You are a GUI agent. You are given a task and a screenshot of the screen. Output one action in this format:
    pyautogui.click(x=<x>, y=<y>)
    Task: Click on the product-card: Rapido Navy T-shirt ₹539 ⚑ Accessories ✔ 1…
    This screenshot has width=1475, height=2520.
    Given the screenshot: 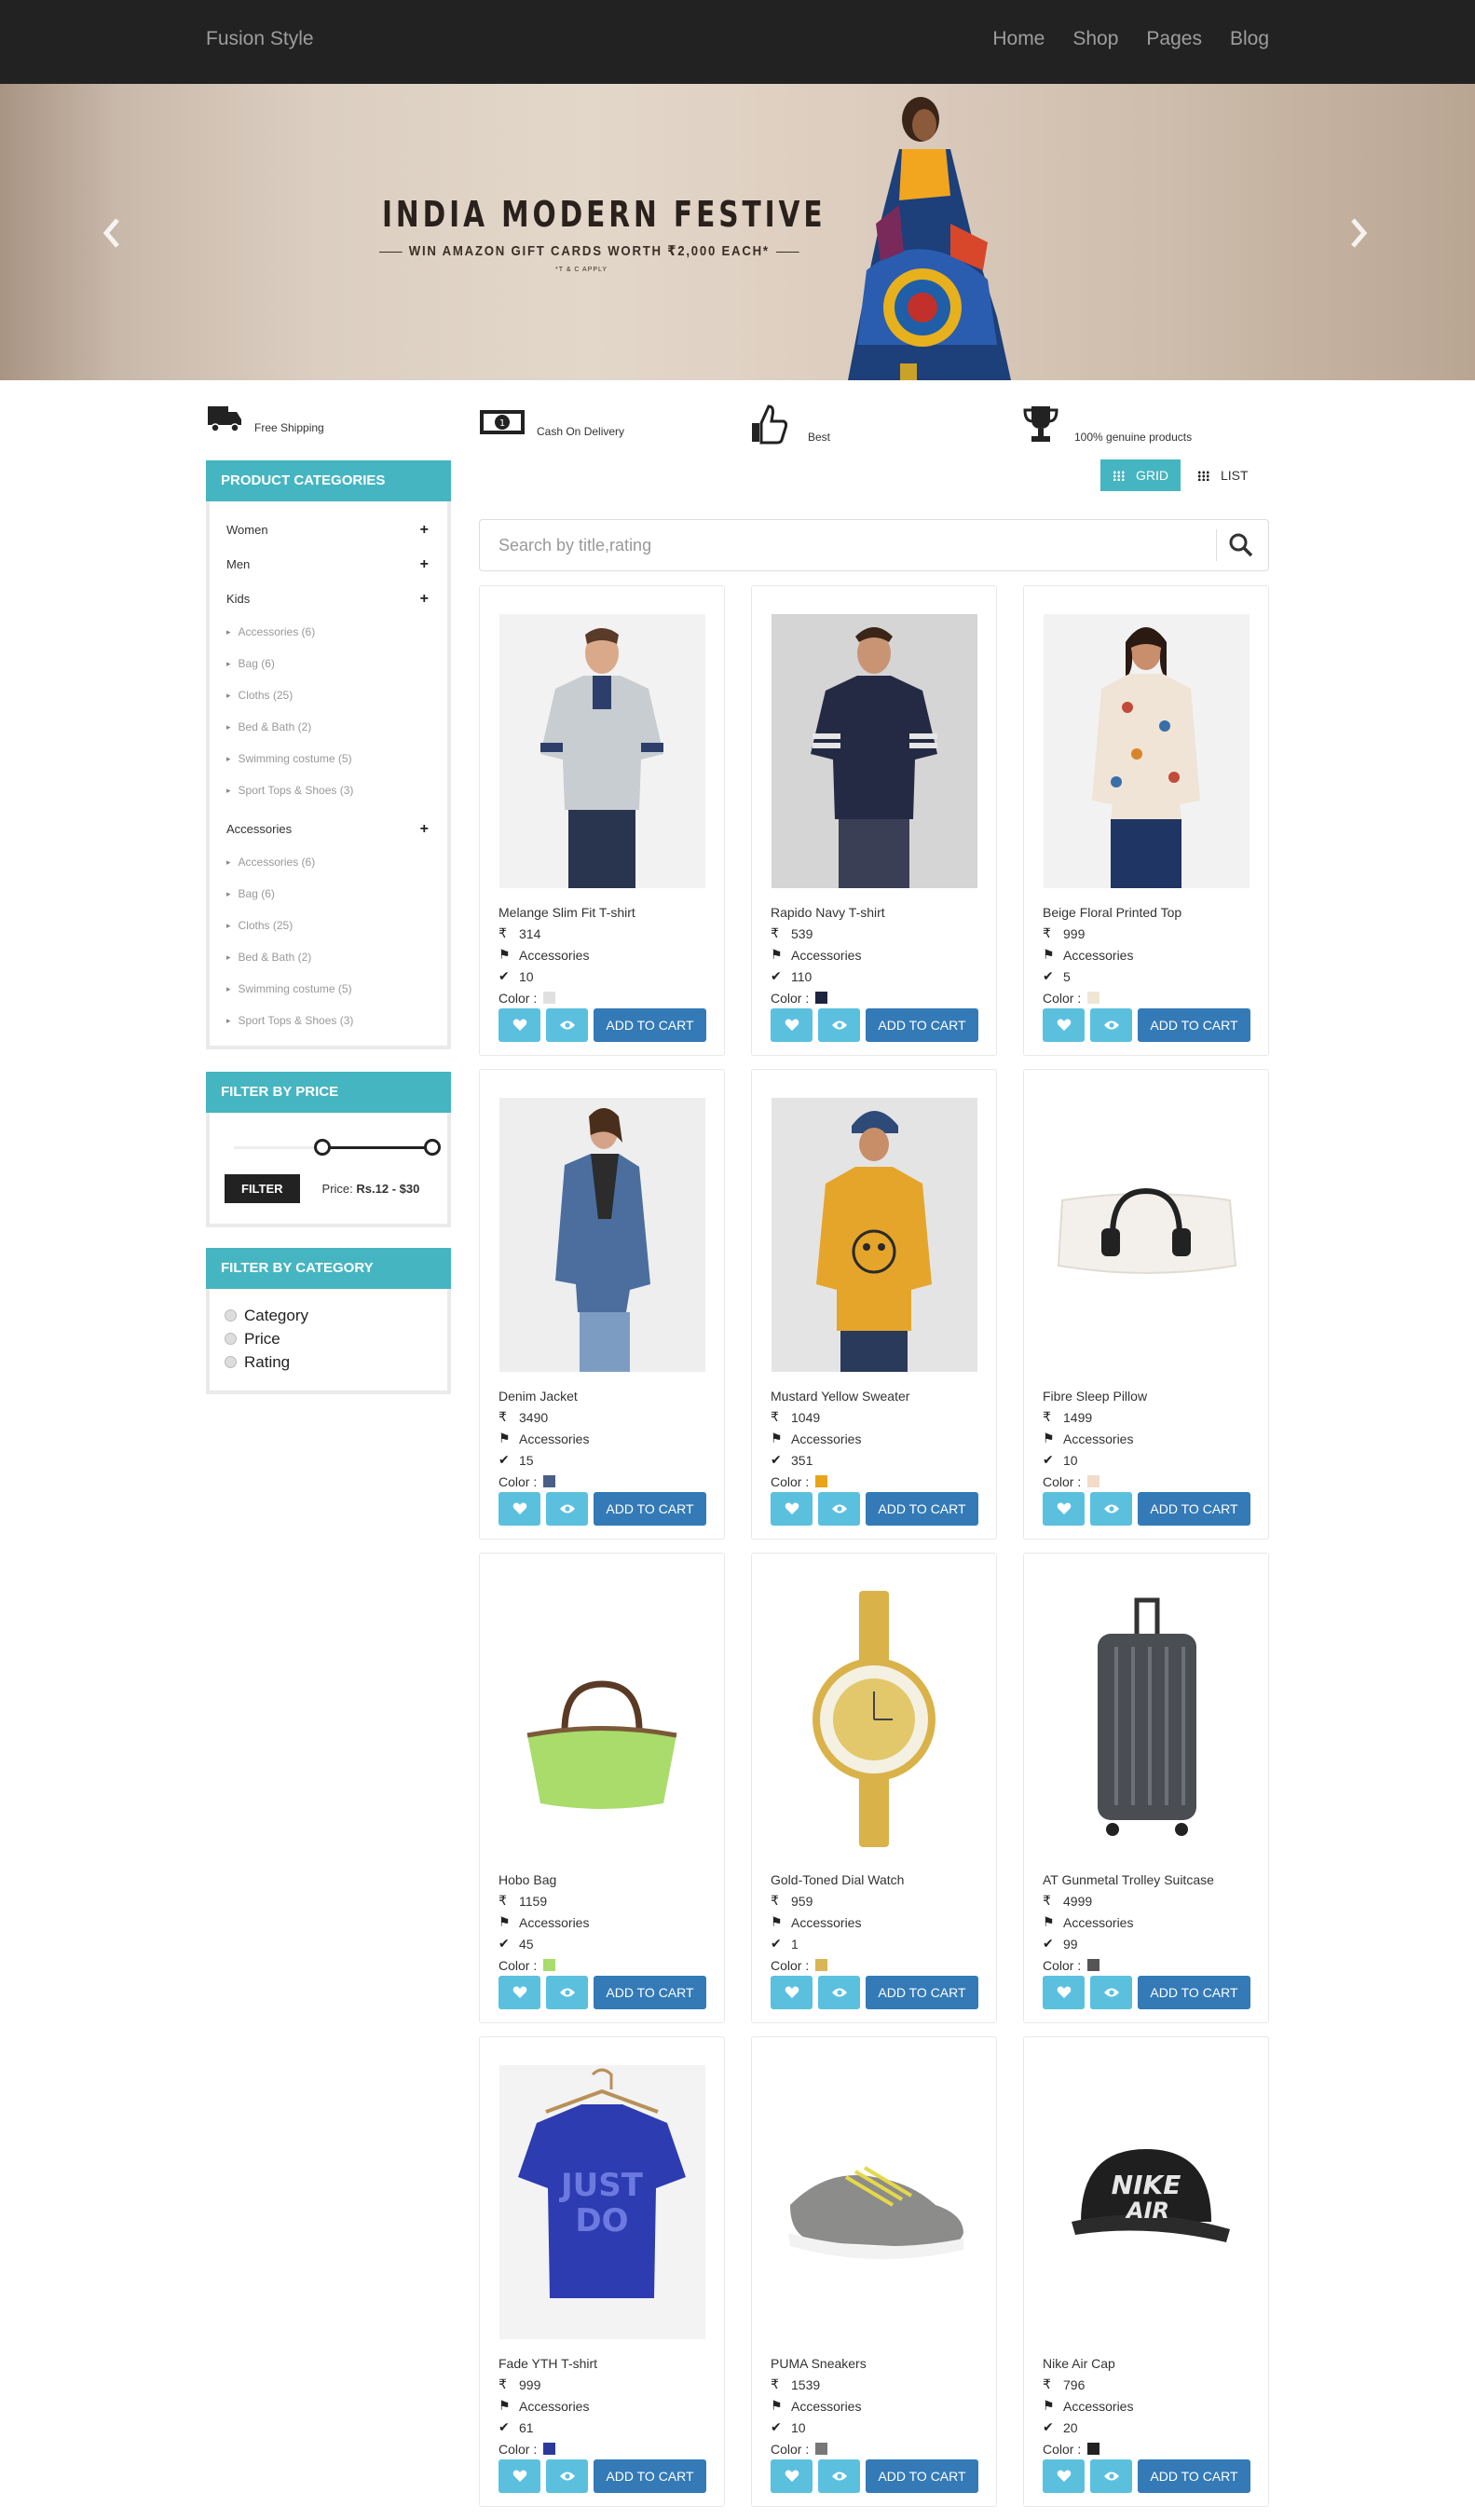 What is the action you would take?
    pyautogui.click(x=874, y=820)
    